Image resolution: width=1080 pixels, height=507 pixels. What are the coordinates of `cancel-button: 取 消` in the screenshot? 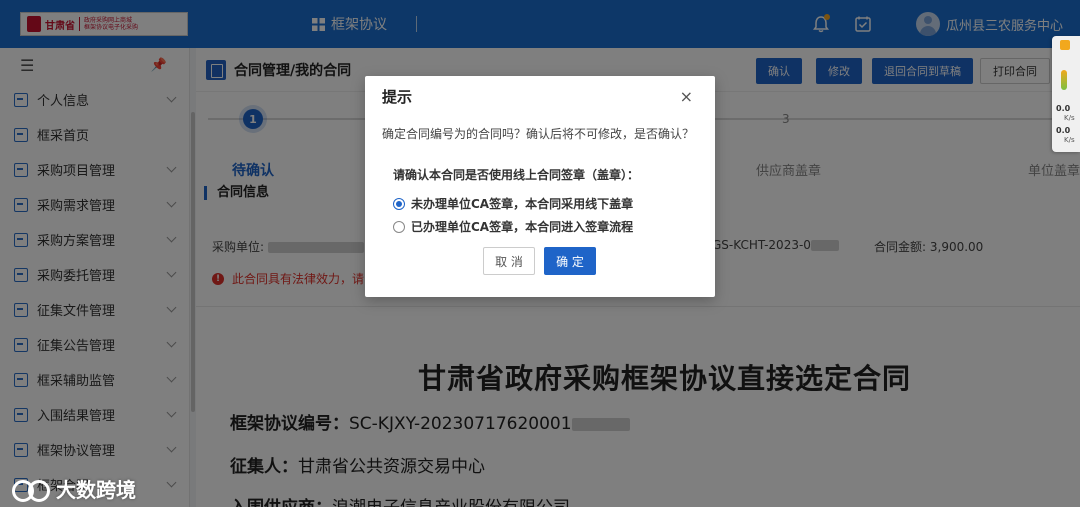 It's located at (509, 261).